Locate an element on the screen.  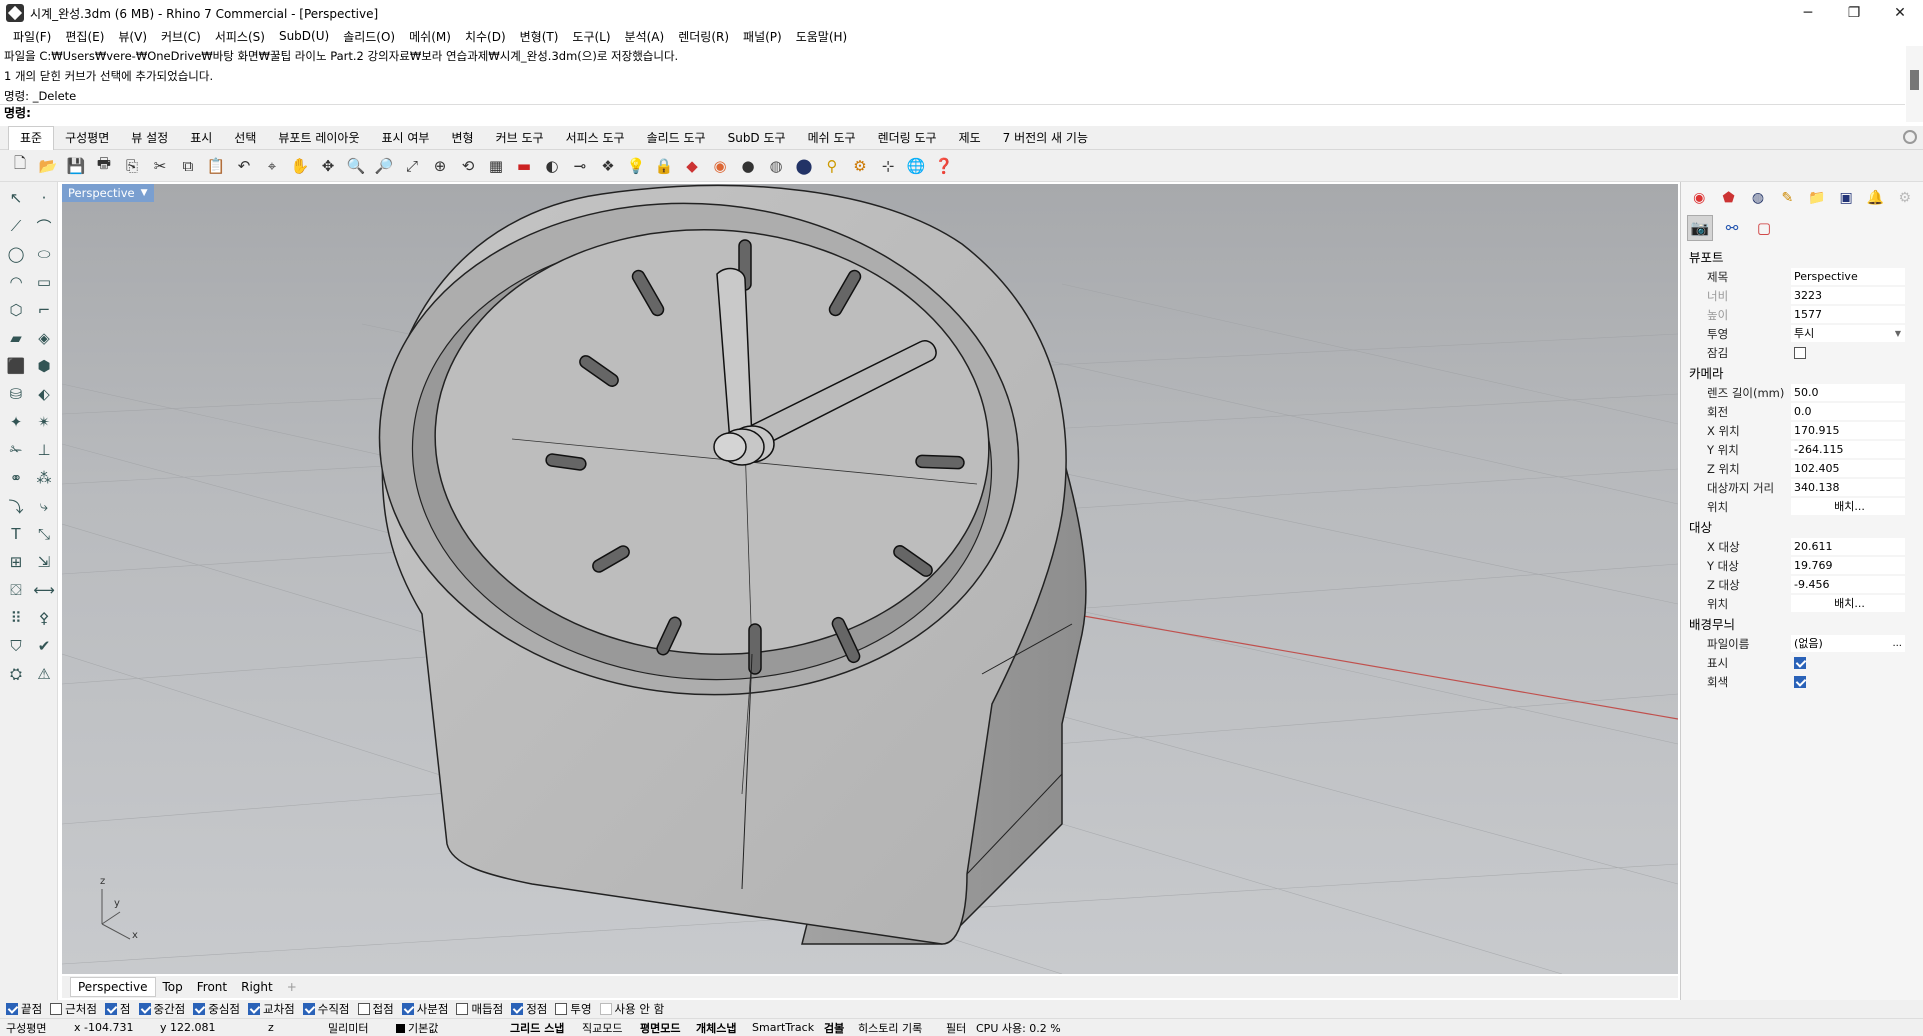
curve-icon: ⌒ is located at coordinates (44, 226).